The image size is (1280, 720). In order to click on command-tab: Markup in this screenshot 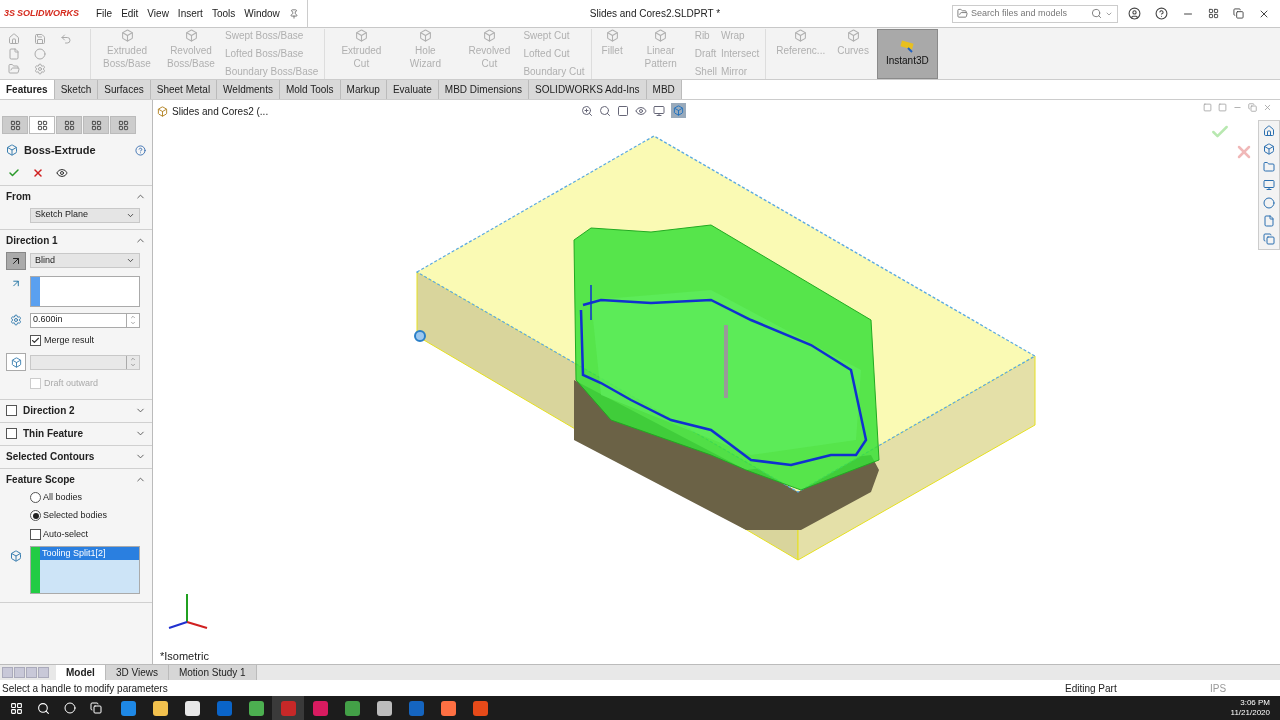, I will do `click(363, 89)`.